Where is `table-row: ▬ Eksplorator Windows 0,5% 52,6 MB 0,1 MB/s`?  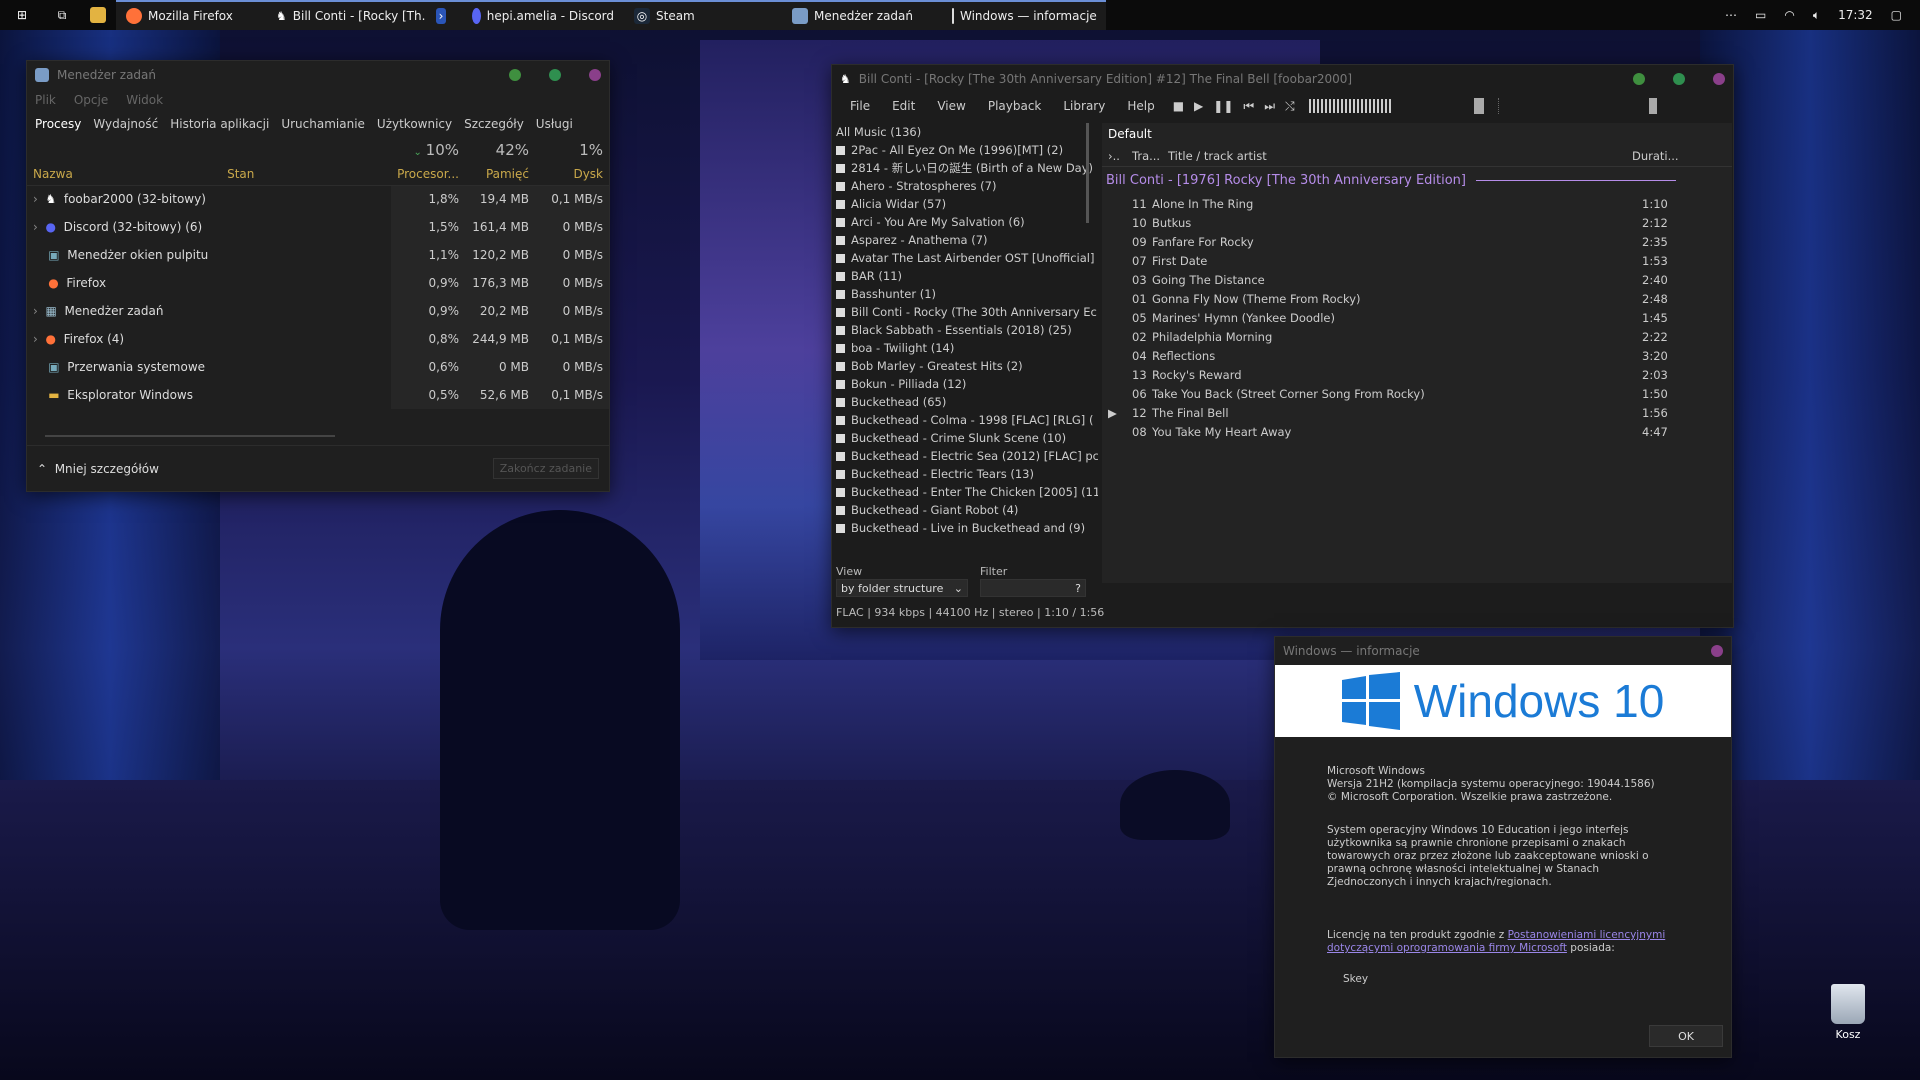
table-row: ▬ Eksplorator Windows 0,5% 52,6 MB 0,1 MB/s is located at coordinates (318, 395).